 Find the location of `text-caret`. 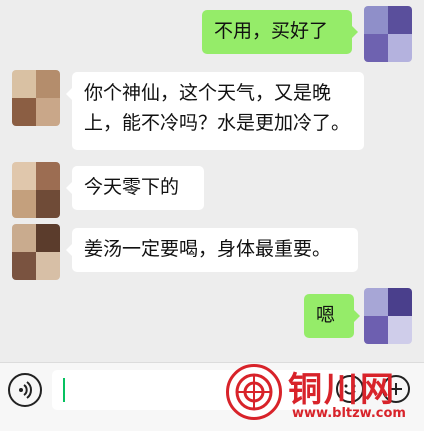

text-caret is located at coordinates (64, 390).